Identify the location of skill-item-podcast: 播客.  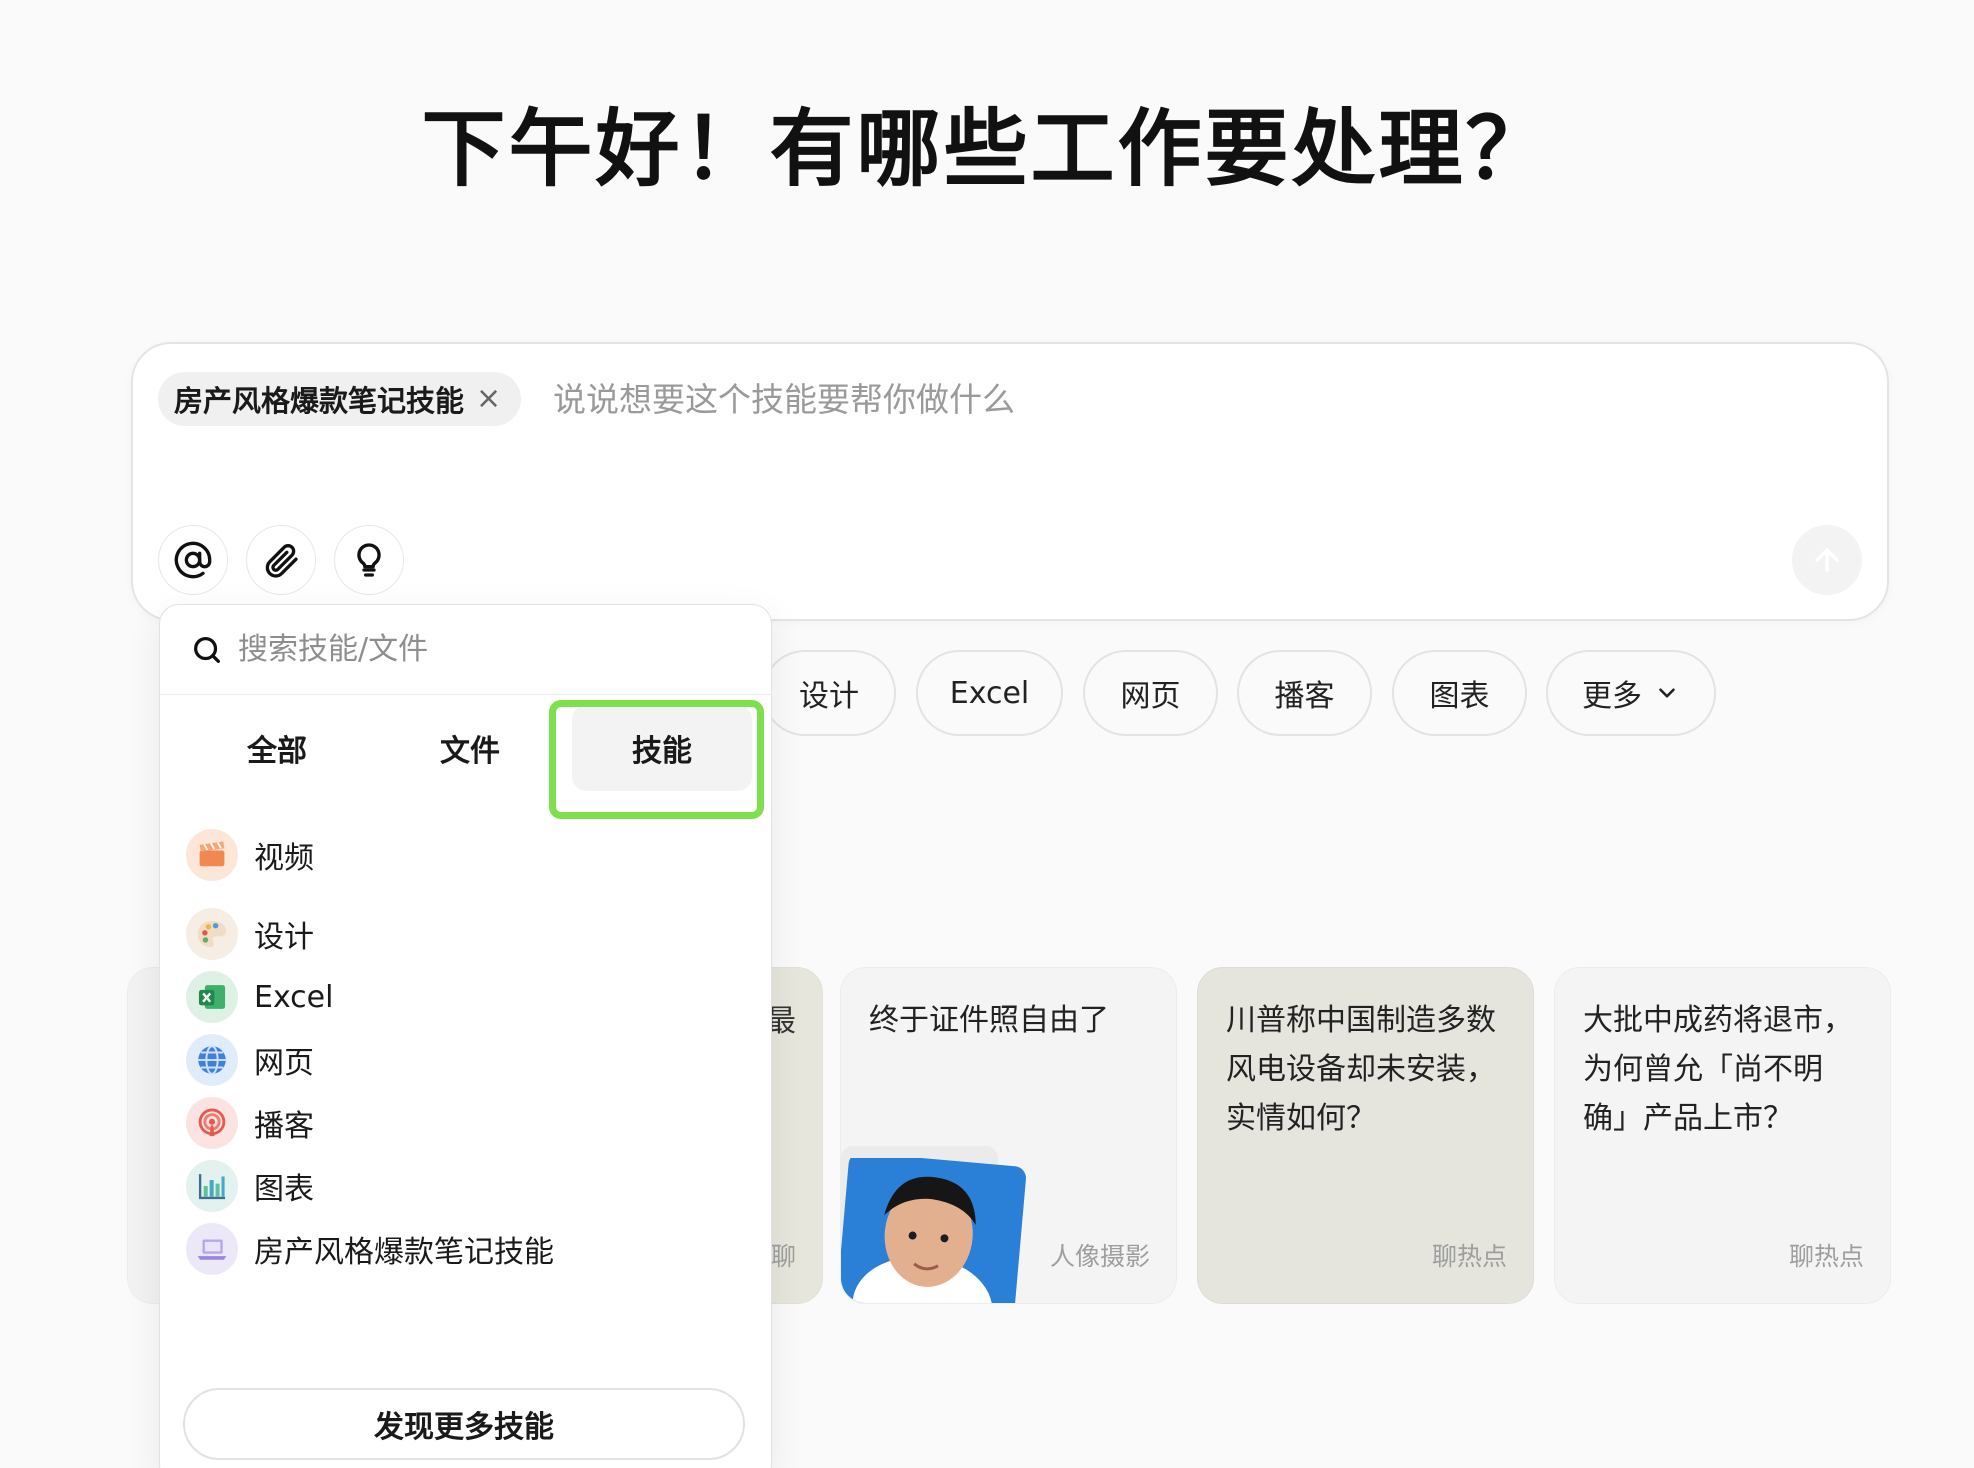
(462, 1123).